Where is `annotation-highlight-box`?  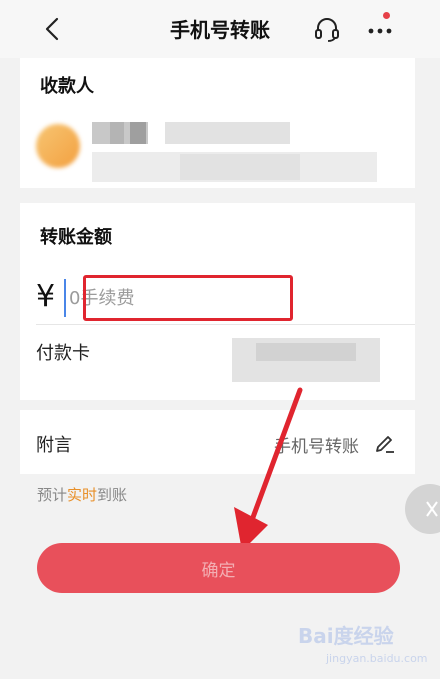
annotation-highlight-box is located at coordinates (188, 298).